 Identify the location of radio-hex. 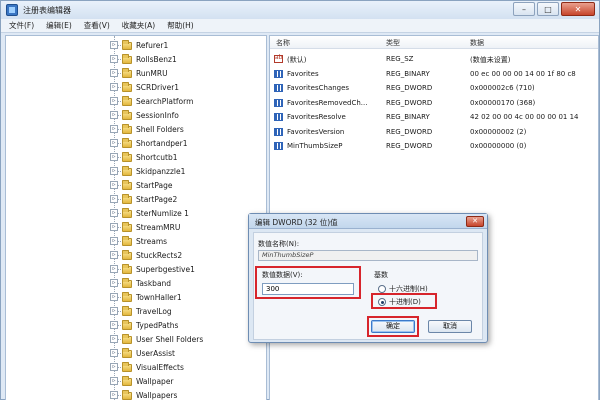
(382, 289).